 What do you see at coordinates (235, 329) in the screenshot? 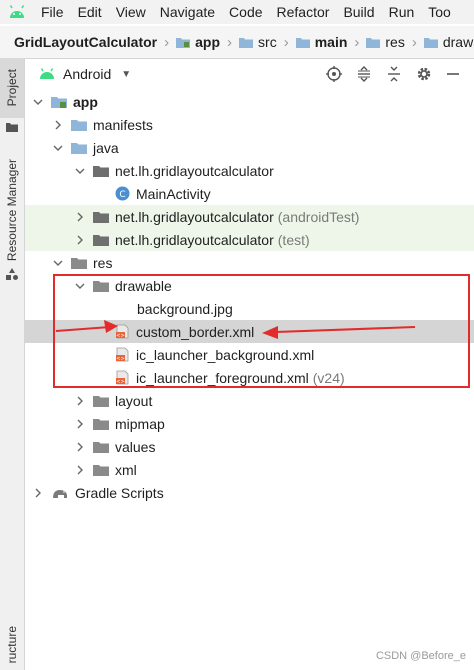
I see `annotation-arrows` at bounding box center [235, 329].